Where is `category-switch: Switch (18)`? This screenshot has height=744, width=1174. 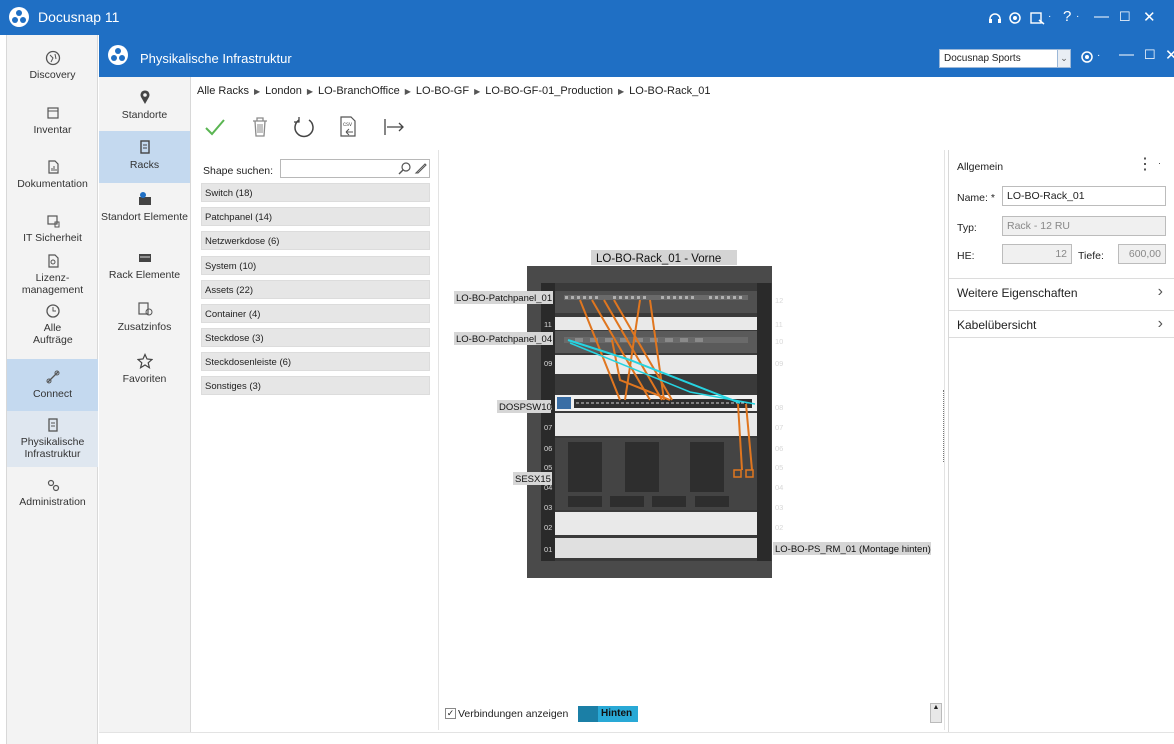
category-switch: Switch (18) is located at coordinates (315, 192).